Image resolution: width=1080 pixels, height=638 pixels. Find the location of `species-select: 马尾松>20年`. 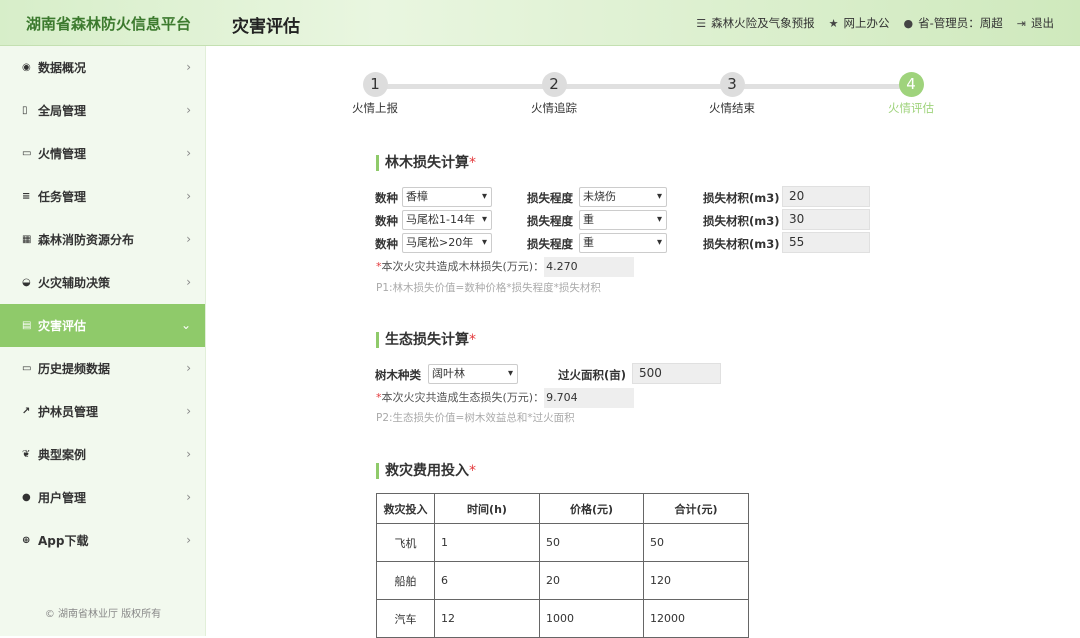

species-select: 马尾松>20年 is located at coordinates (447, 243).